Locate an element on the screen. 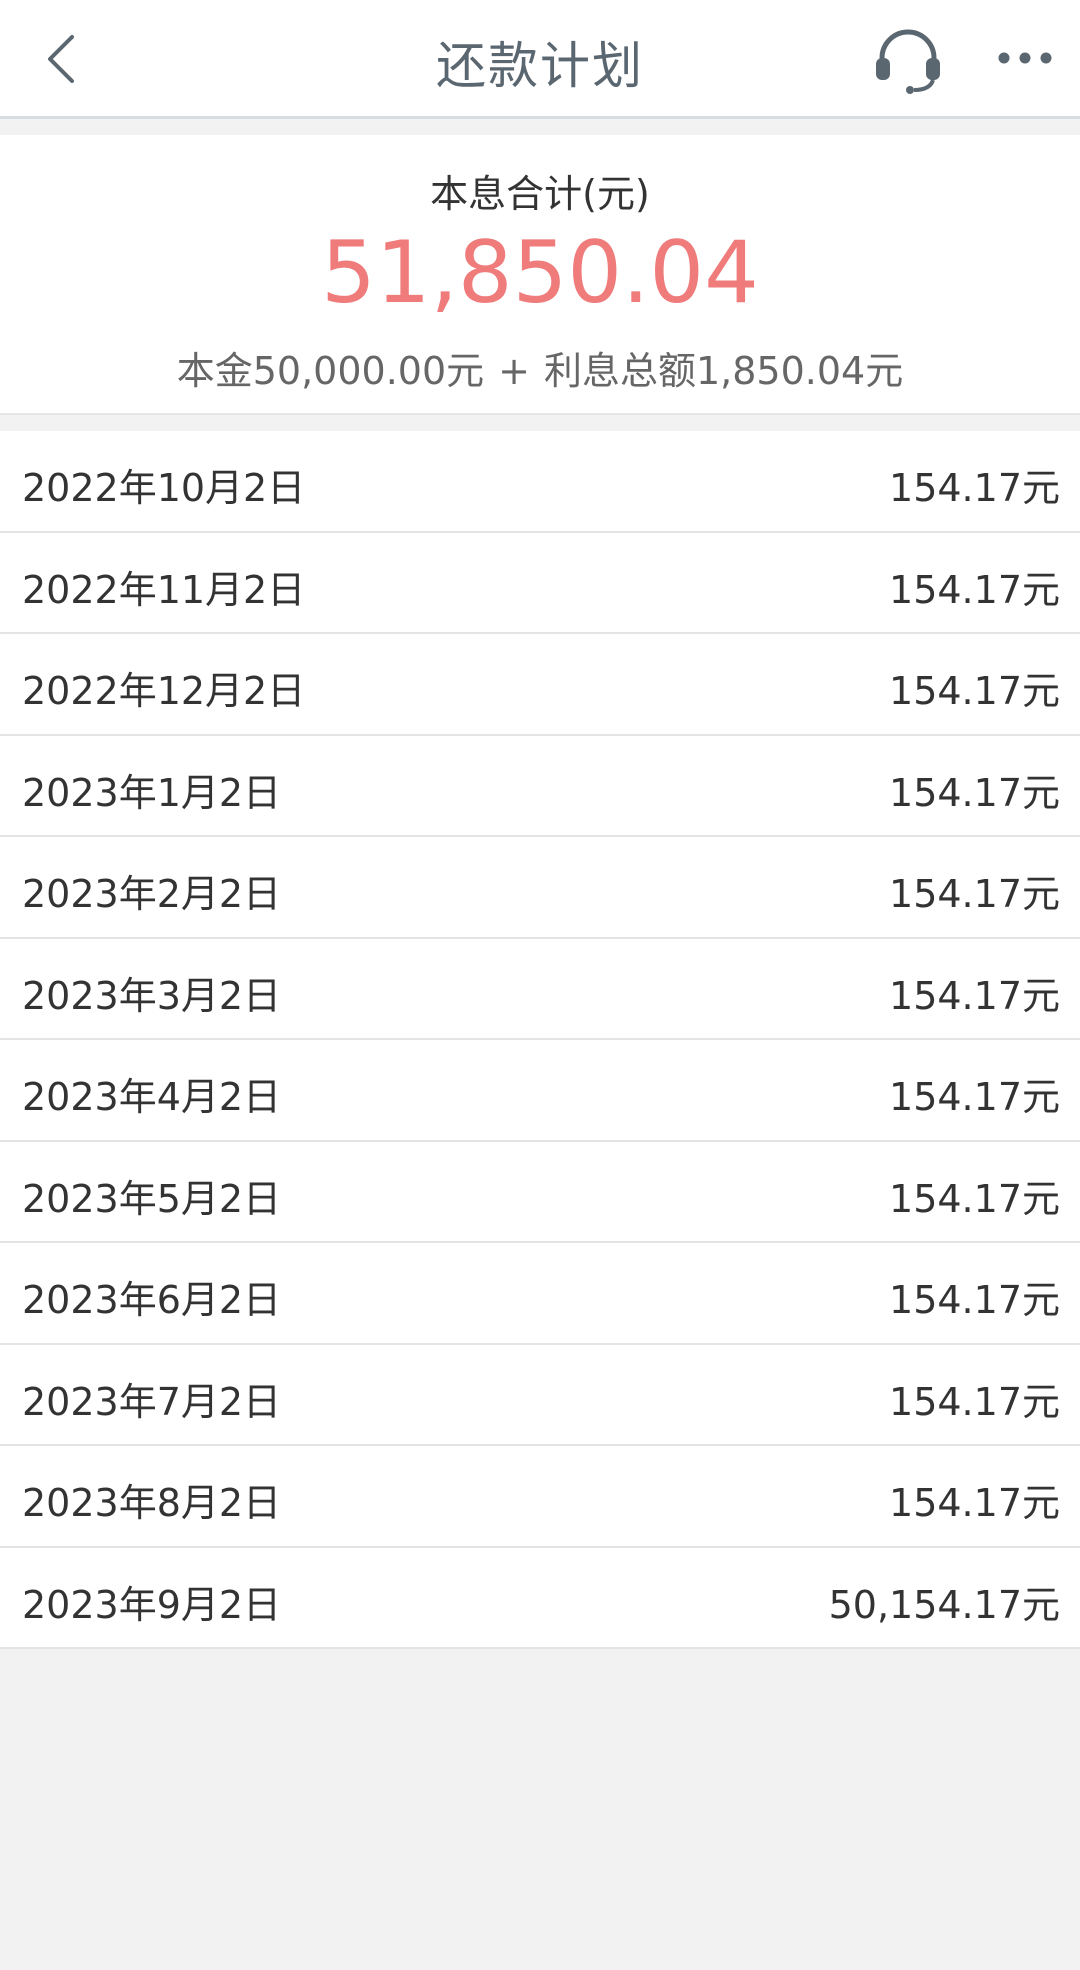 The width and height of the screenshot is (1080, 1970). payment-date: 2023年7月2日 is located at coordinates (152, 1401).